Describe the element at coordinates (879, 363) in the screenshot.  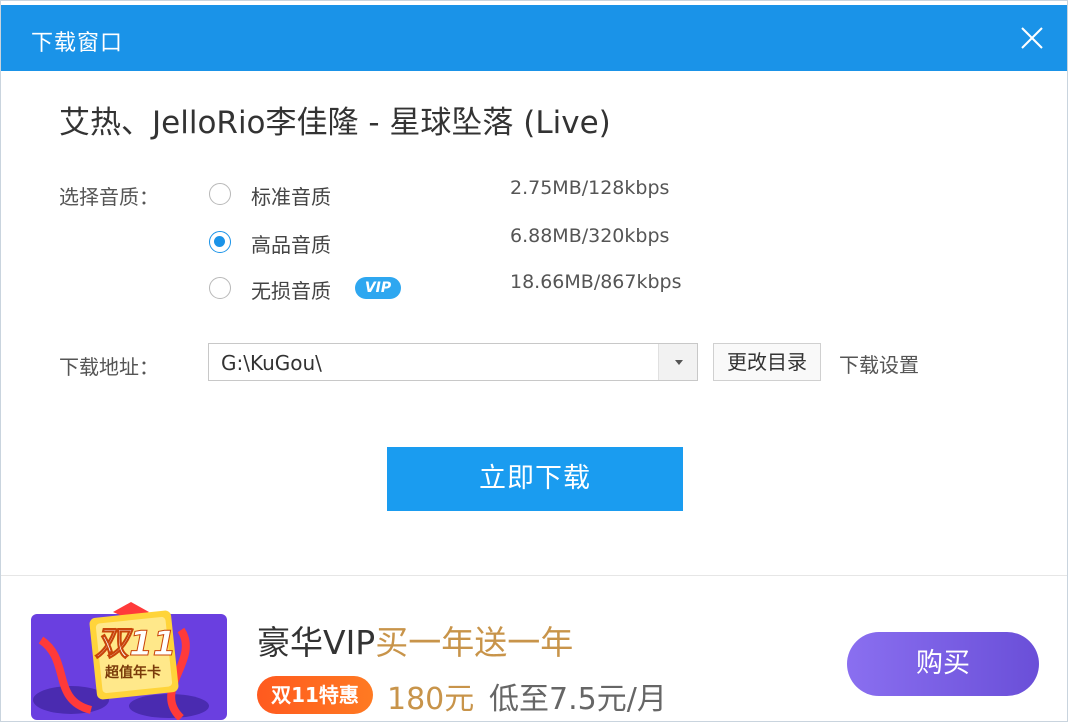
I see `download-settings-link: 下载设置` at that location.